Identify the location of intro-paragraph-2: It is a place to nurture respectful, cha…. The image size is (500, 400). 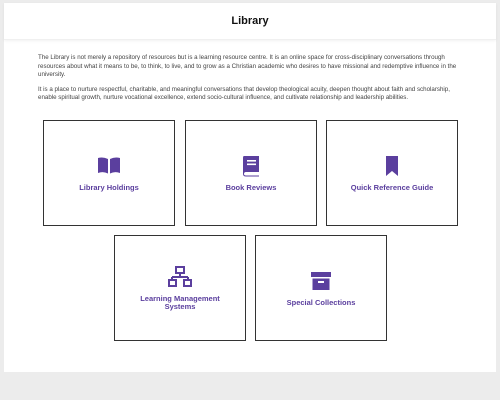
(244, 93).